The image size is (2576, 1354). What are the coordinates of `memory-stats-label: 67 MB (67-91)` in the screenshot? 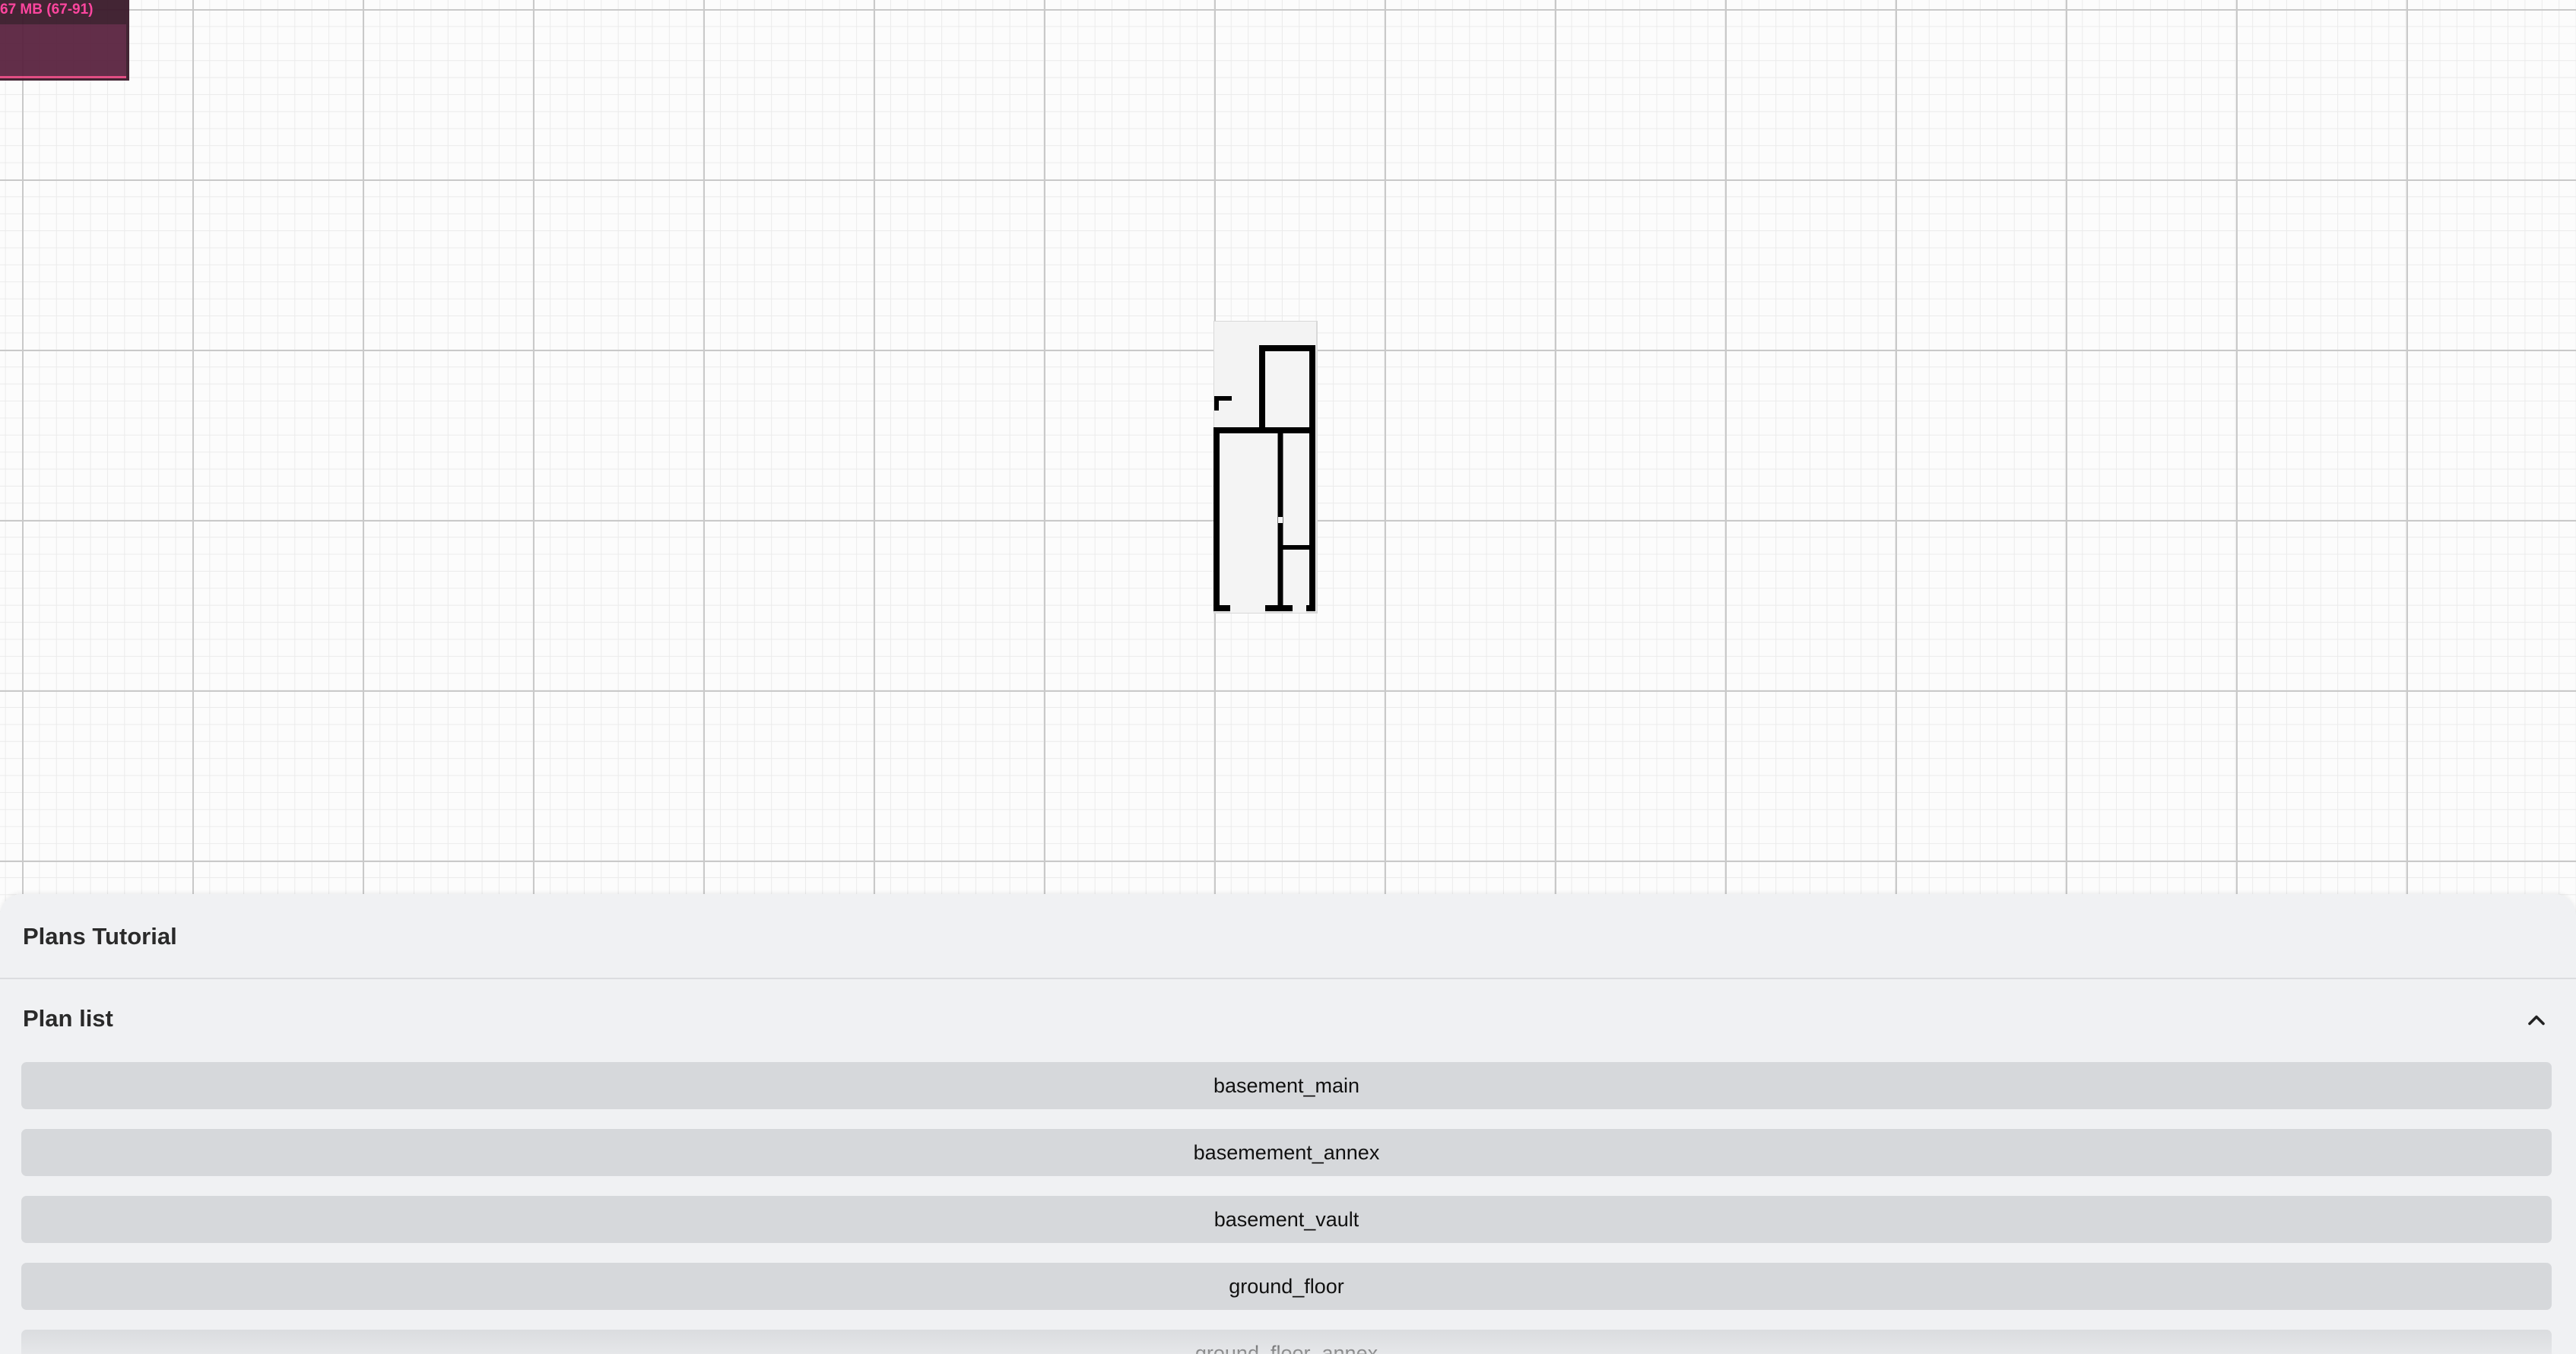 It's located at (47, 9).